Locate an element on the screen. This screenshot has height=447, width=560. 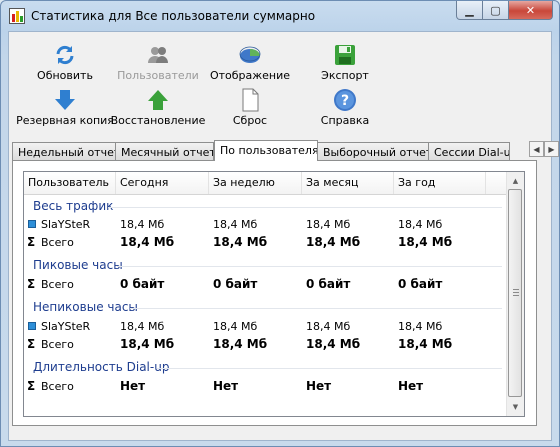
column-header-year: За год is located at coordinates (440, 183).